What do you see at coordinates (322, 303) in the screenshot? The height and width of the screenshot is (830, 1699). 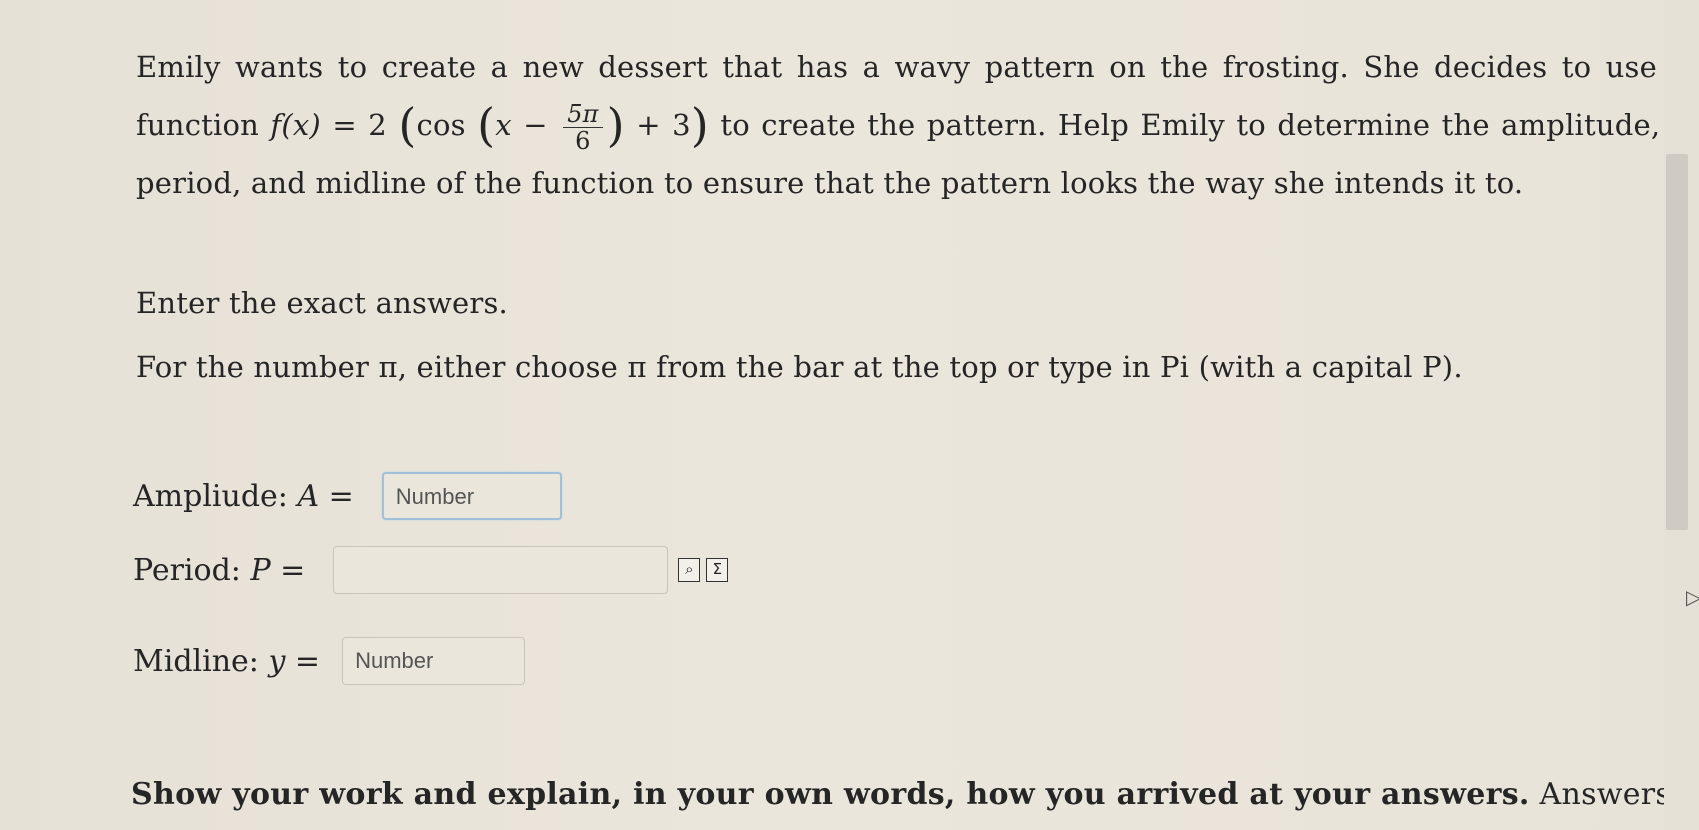 I see `instruction-exact: Enter the exact answers.` at bounding box center [322, 303].